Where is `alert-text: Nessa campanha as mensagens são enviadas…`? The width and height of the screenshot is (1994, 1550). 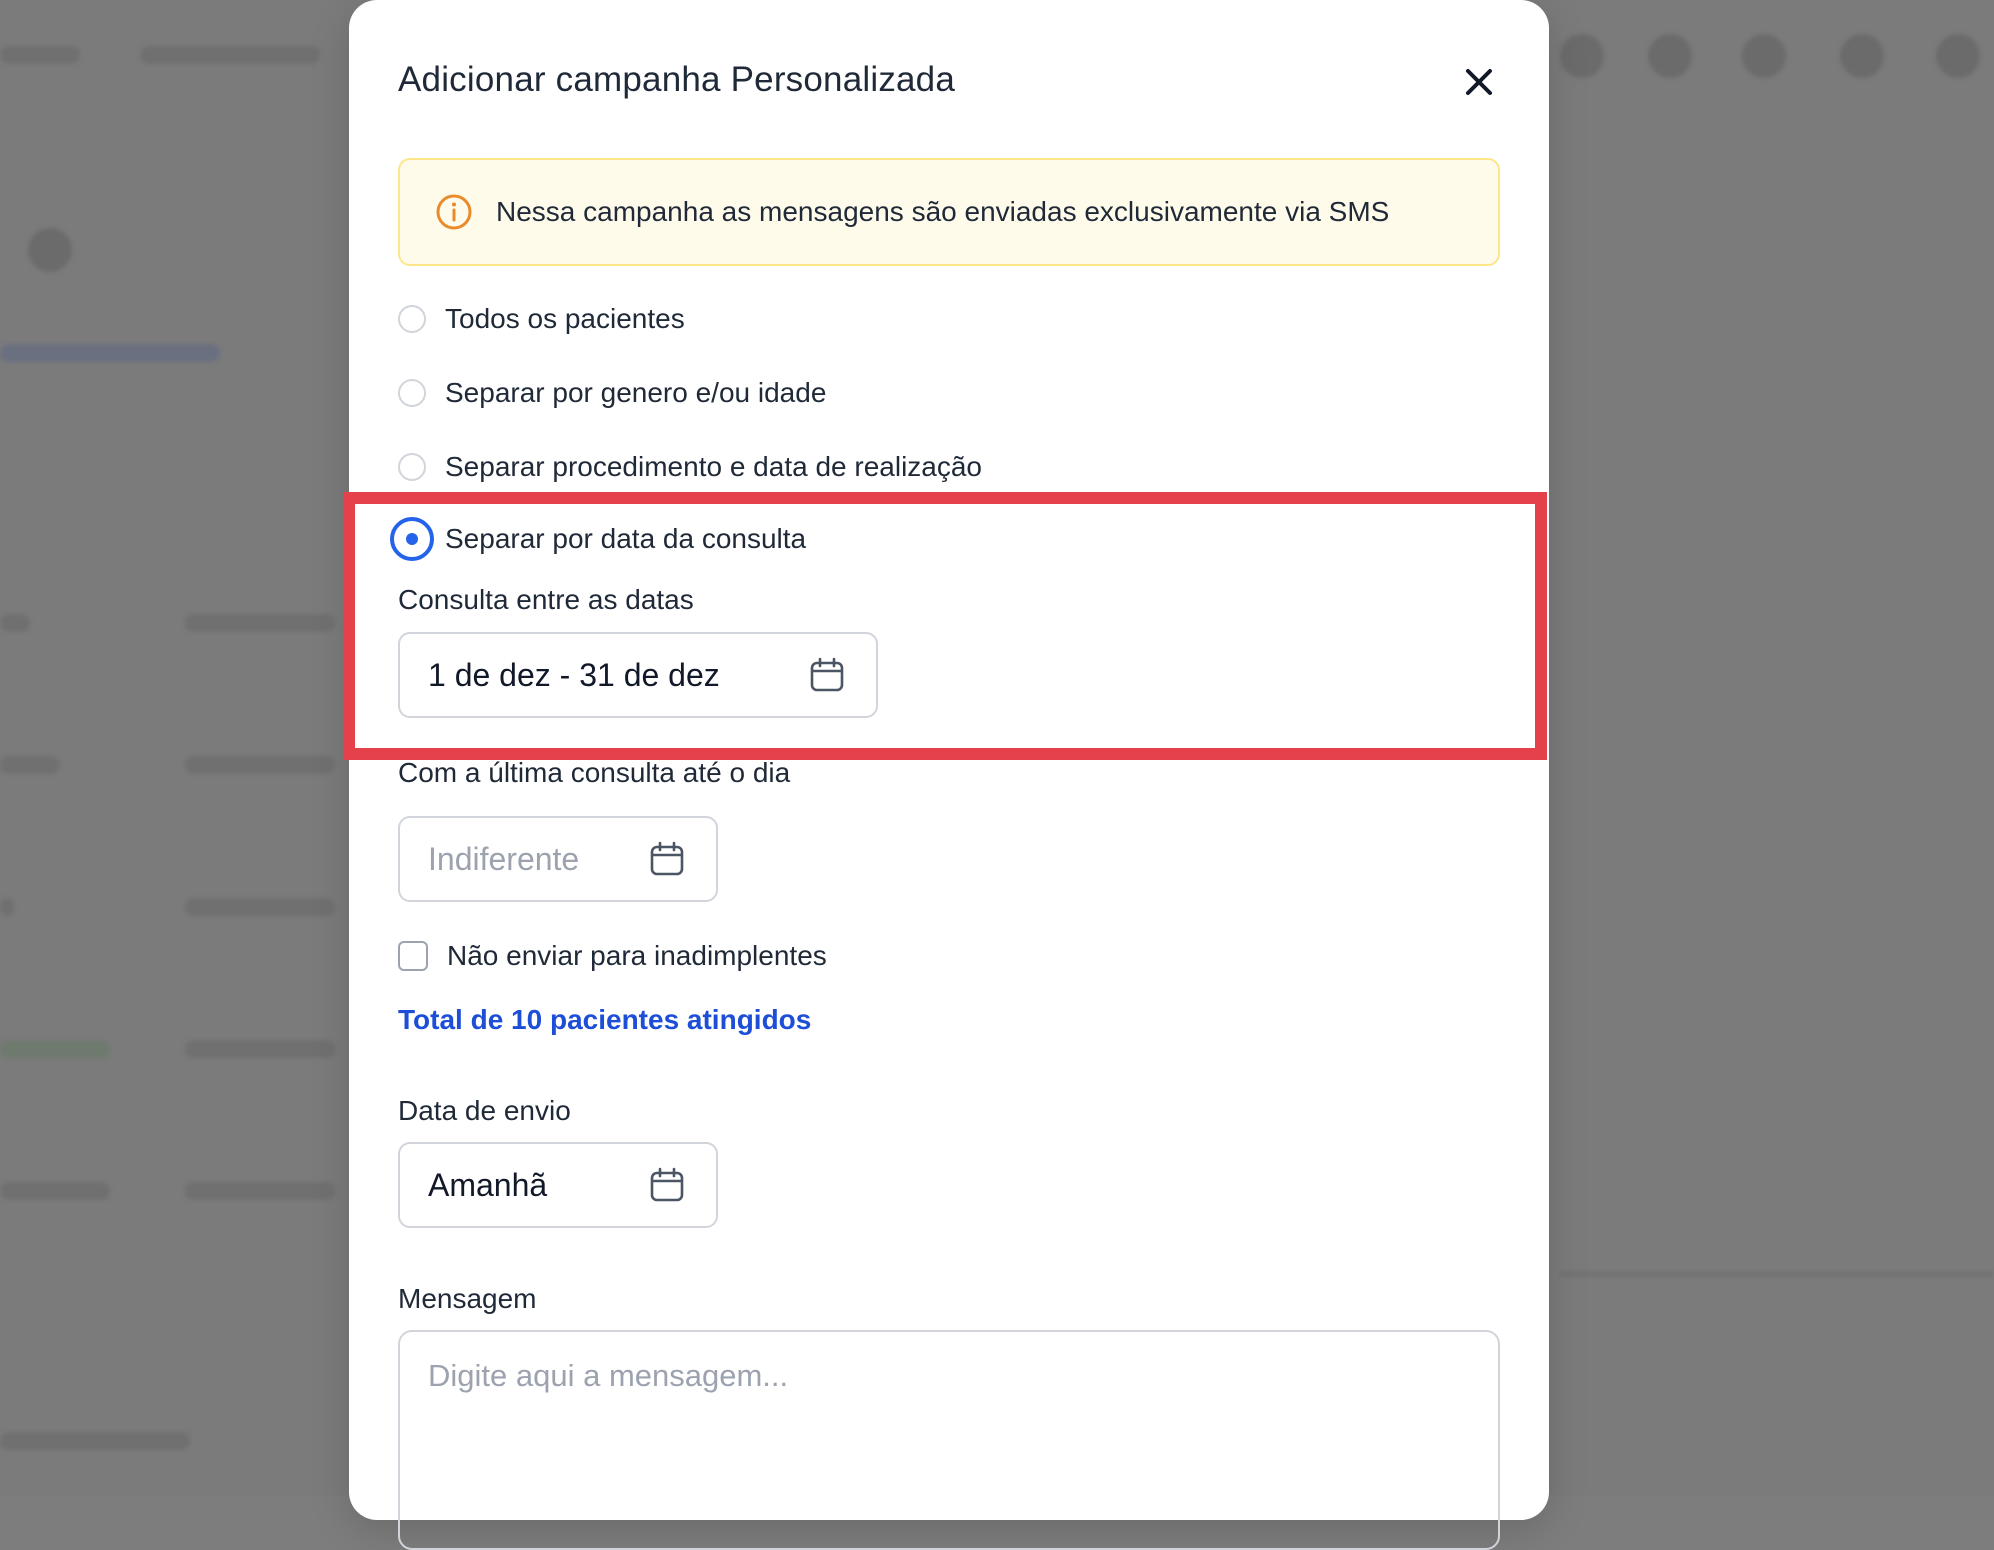
alert-text: Nessa campanha as mensagens são enviadas… is located at coordinates (943, 211).